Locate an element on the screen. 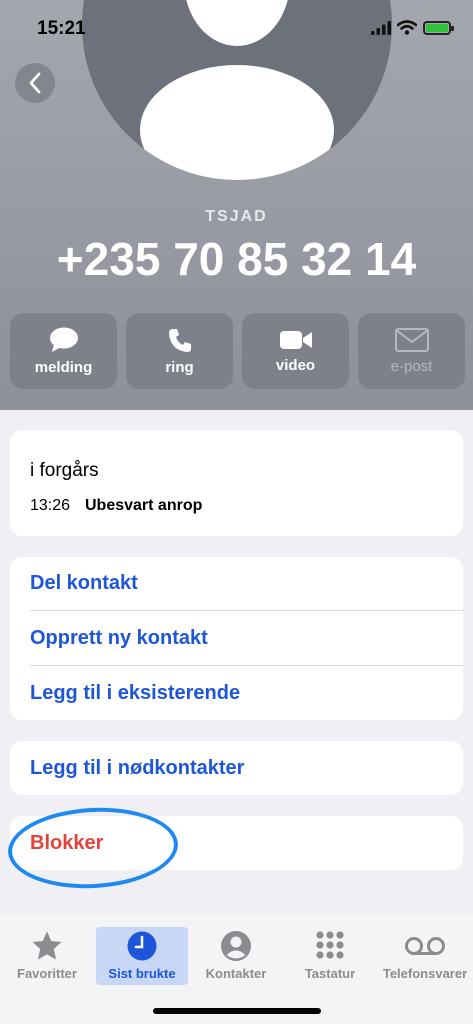 The image size is (473, 1024). email-button: e-post is located at coordinates (411, 351).